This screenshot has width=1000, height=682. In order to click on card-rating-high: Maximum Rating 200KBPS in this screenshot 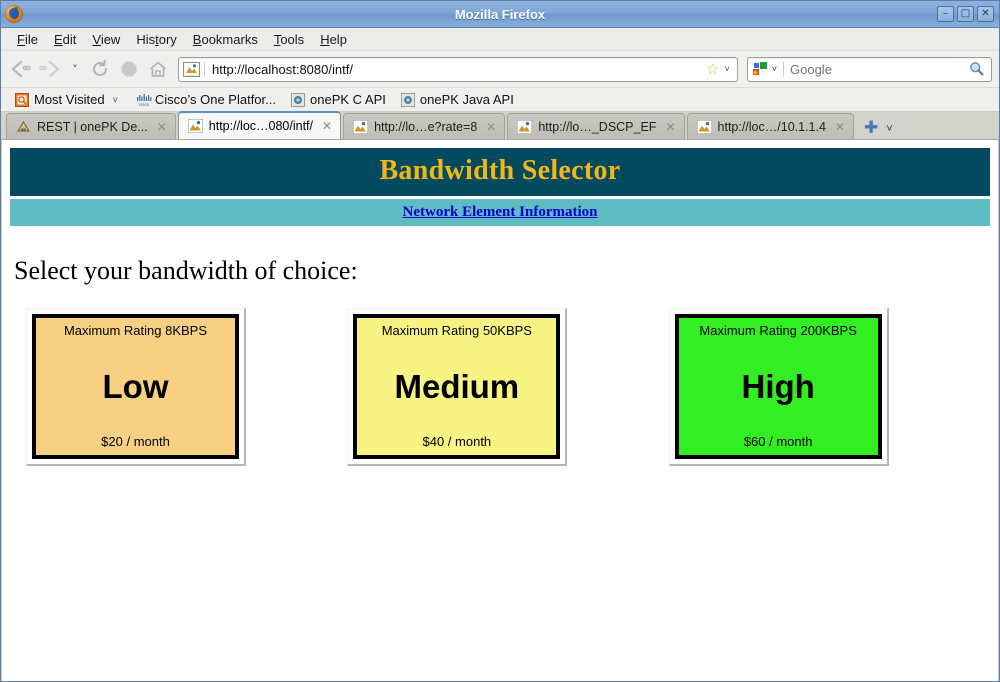, I will do `click(778, 330)`.